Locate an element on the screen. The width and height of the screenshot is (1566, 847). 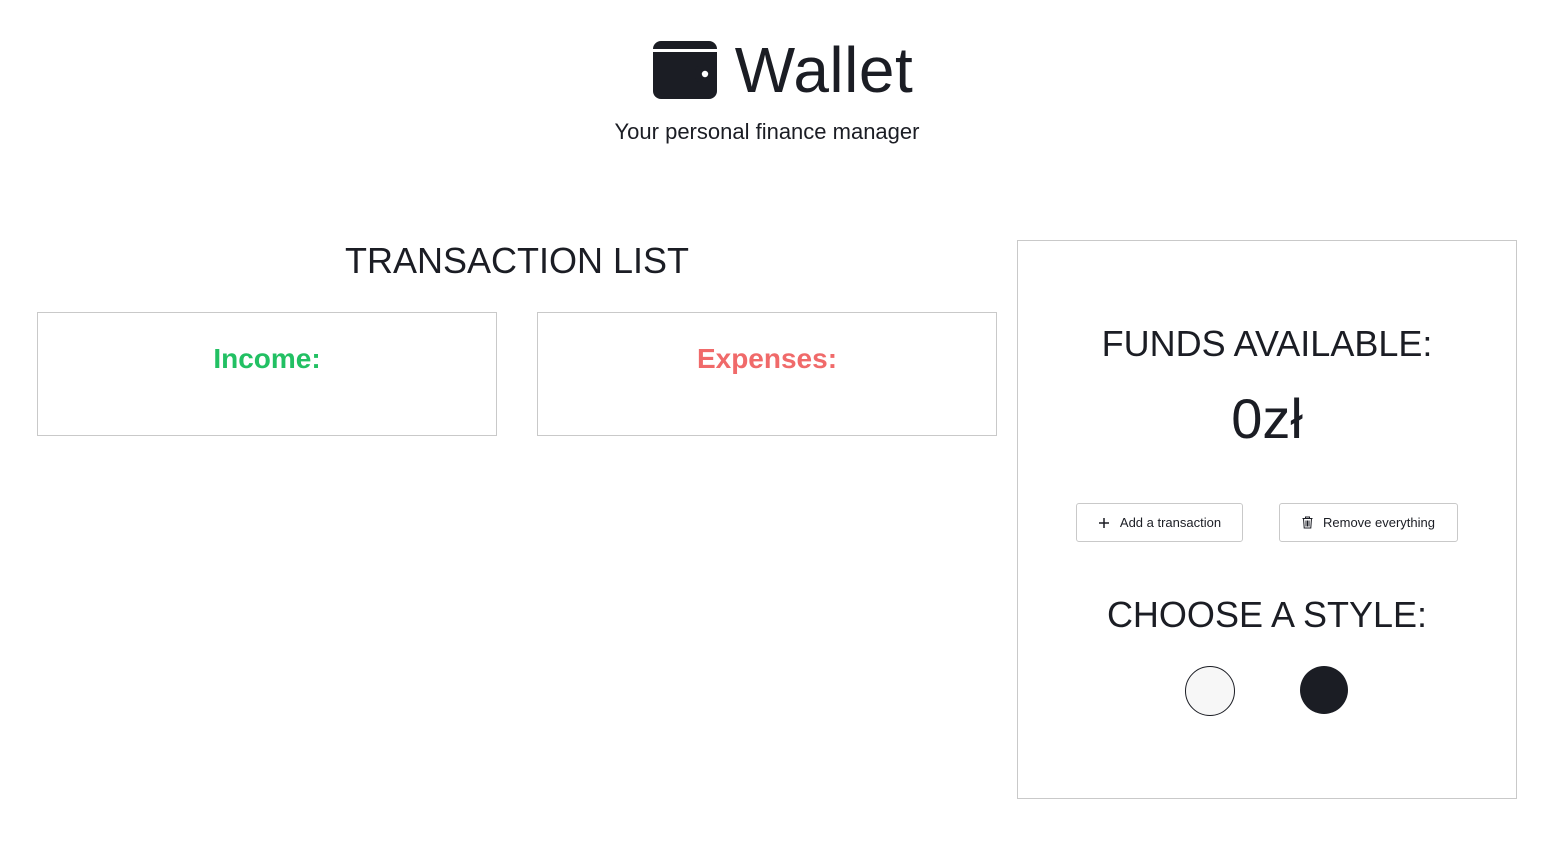
income-label: Income: is located at coordinates (267, 358).